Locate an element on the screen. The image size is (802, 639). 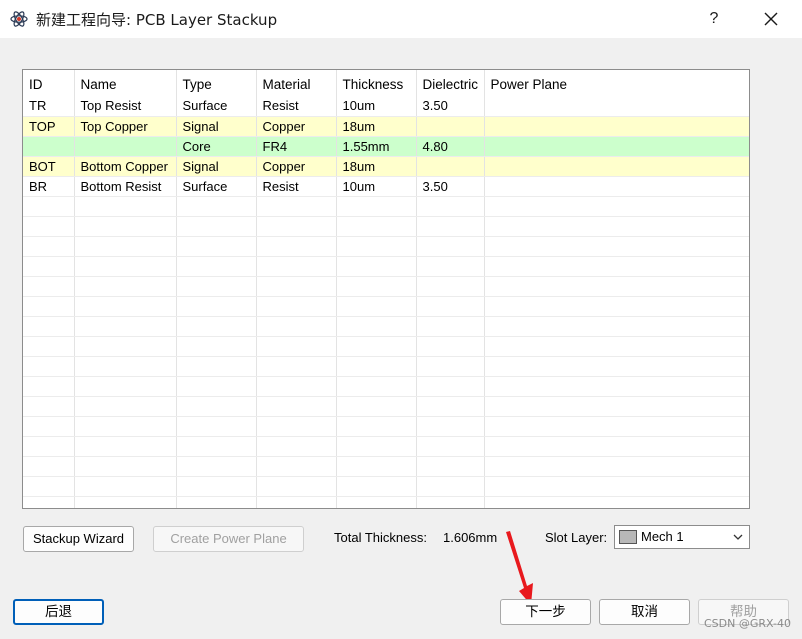
column-header-power-plane: Power Plane is located at coordinates (616, 83).